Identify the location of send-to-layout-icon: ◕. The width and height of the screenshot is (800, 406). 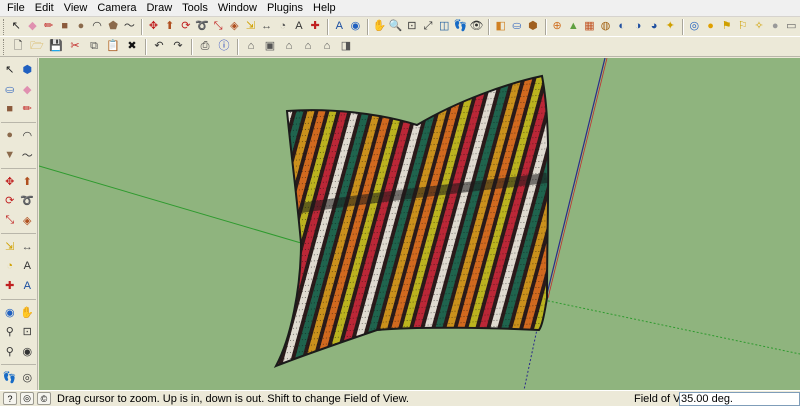
(653, 27).